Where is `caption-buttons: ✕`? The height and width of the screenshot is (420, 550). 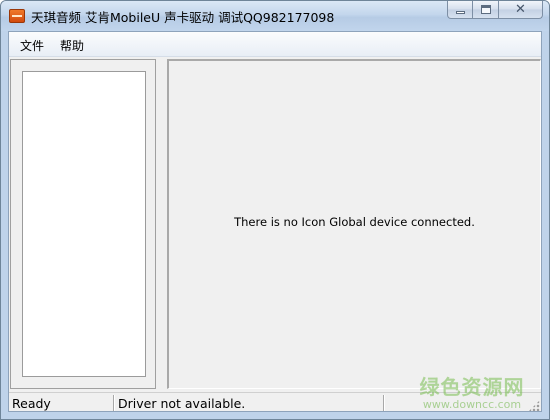
caption-buttons: ✕ is located at coordinates (495, 10).